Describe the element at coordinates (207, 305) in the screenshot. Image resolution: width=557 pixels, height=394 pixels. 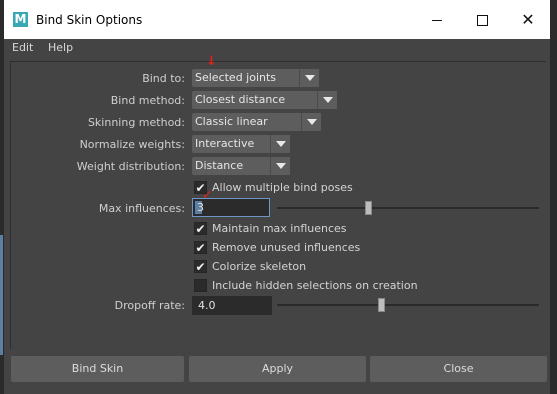
I see `dropoff-rate-value: 4.0` at that location.